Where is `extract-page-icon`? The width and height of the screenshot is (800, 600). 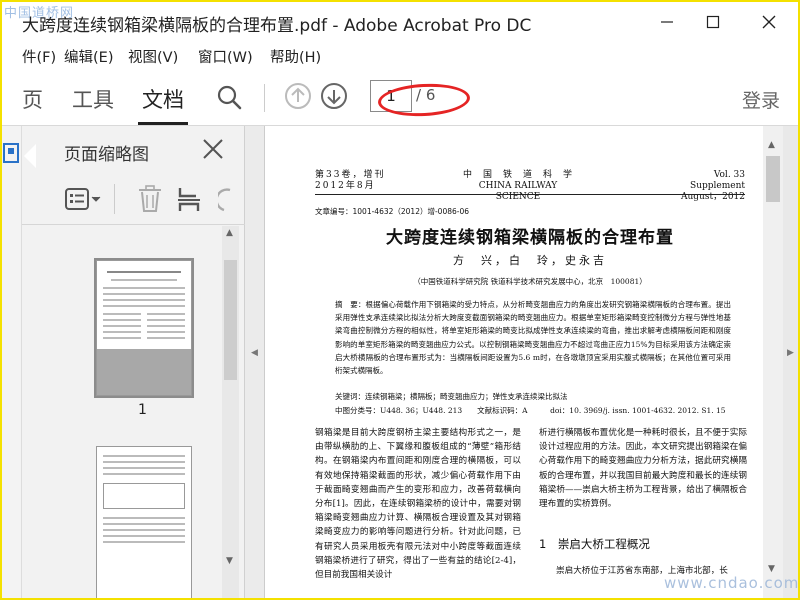
extract-page-icon is located at coordinates (189, 199).